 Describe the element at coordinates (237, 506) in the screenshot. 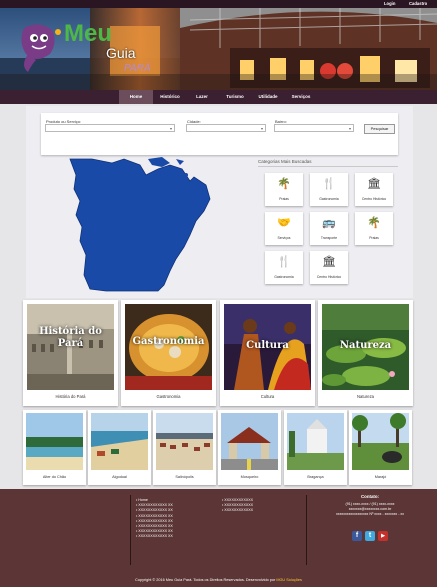

I see `footer-links-col2: XXXXXXXXXXXX XXXXXXXXXXXX XXXXXXXXXXXX` at that location.